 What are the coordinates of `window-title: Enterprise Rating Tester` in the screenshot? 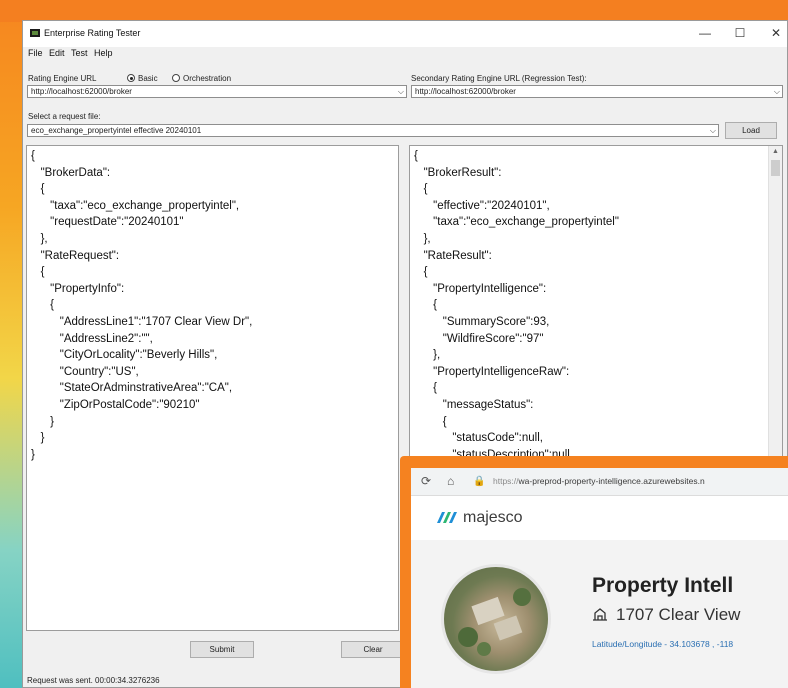 It's located at (92, 33).